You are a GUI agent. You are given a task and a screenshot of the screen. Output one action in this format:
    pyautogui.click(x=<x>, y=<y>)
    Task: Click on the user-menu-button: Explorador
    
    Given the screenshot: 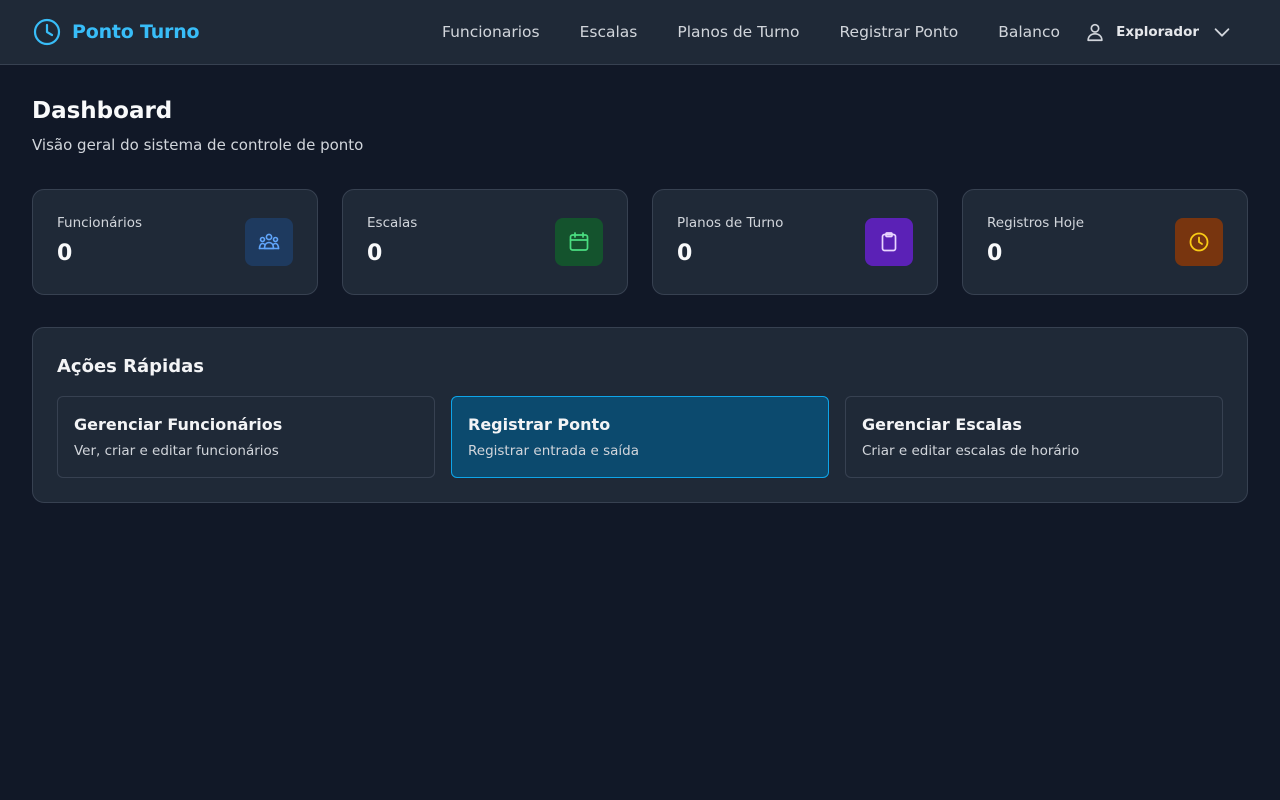 What is the action you would take?
    pyautogui.click(x=1158, y=32)
    